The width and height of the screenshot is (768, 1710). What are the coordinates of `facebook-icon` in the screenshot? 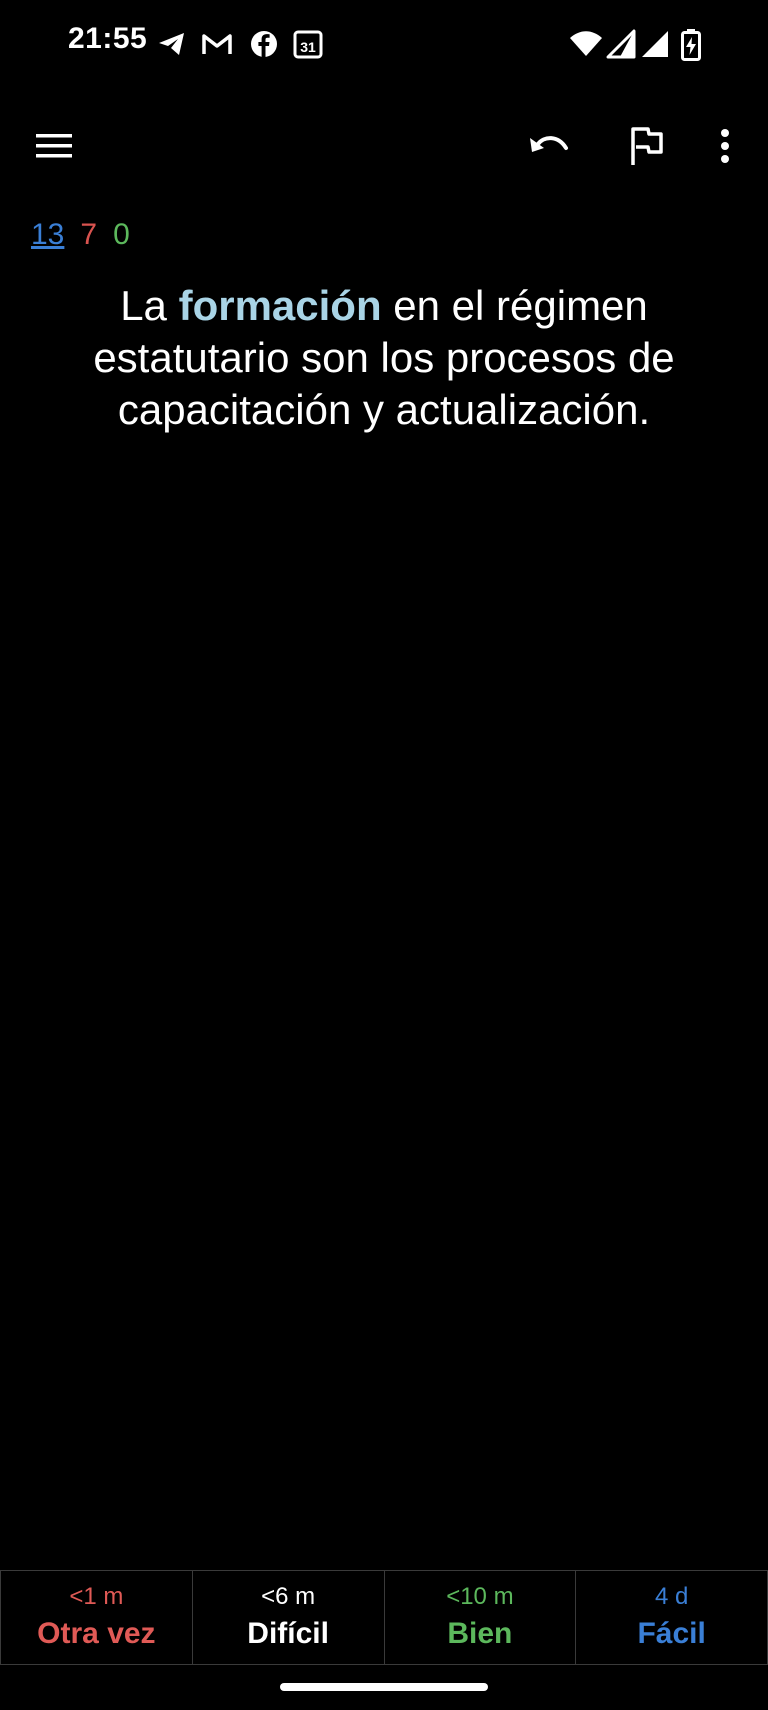 It's located at (264, 44).